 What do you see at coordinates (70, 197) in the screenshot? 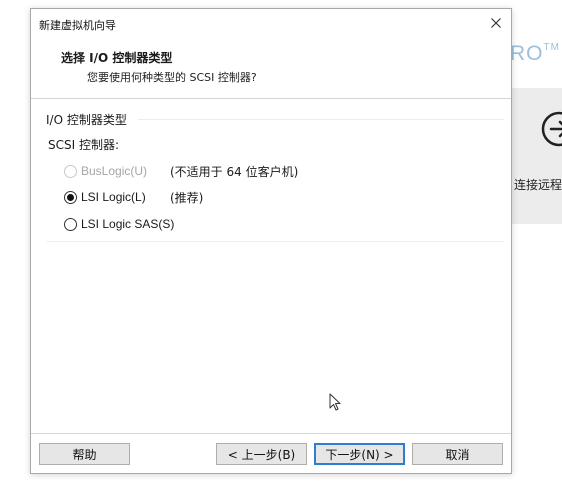
I see `radio-lsi-logic` at bounding box center [70, 197].